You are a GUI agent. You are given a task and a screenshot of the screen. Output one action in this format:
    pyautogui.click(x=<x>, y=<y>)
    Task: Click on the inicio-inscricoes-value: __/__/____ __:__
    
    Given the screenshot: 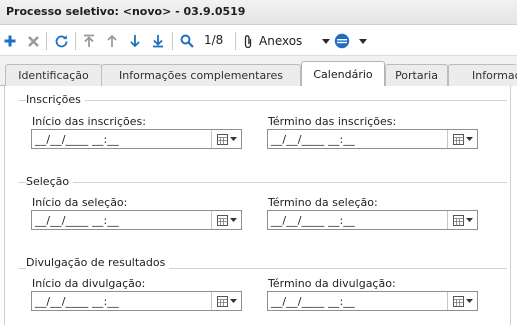 What is the action you would take?
    pyautogui.click(x=77, y=139)
    